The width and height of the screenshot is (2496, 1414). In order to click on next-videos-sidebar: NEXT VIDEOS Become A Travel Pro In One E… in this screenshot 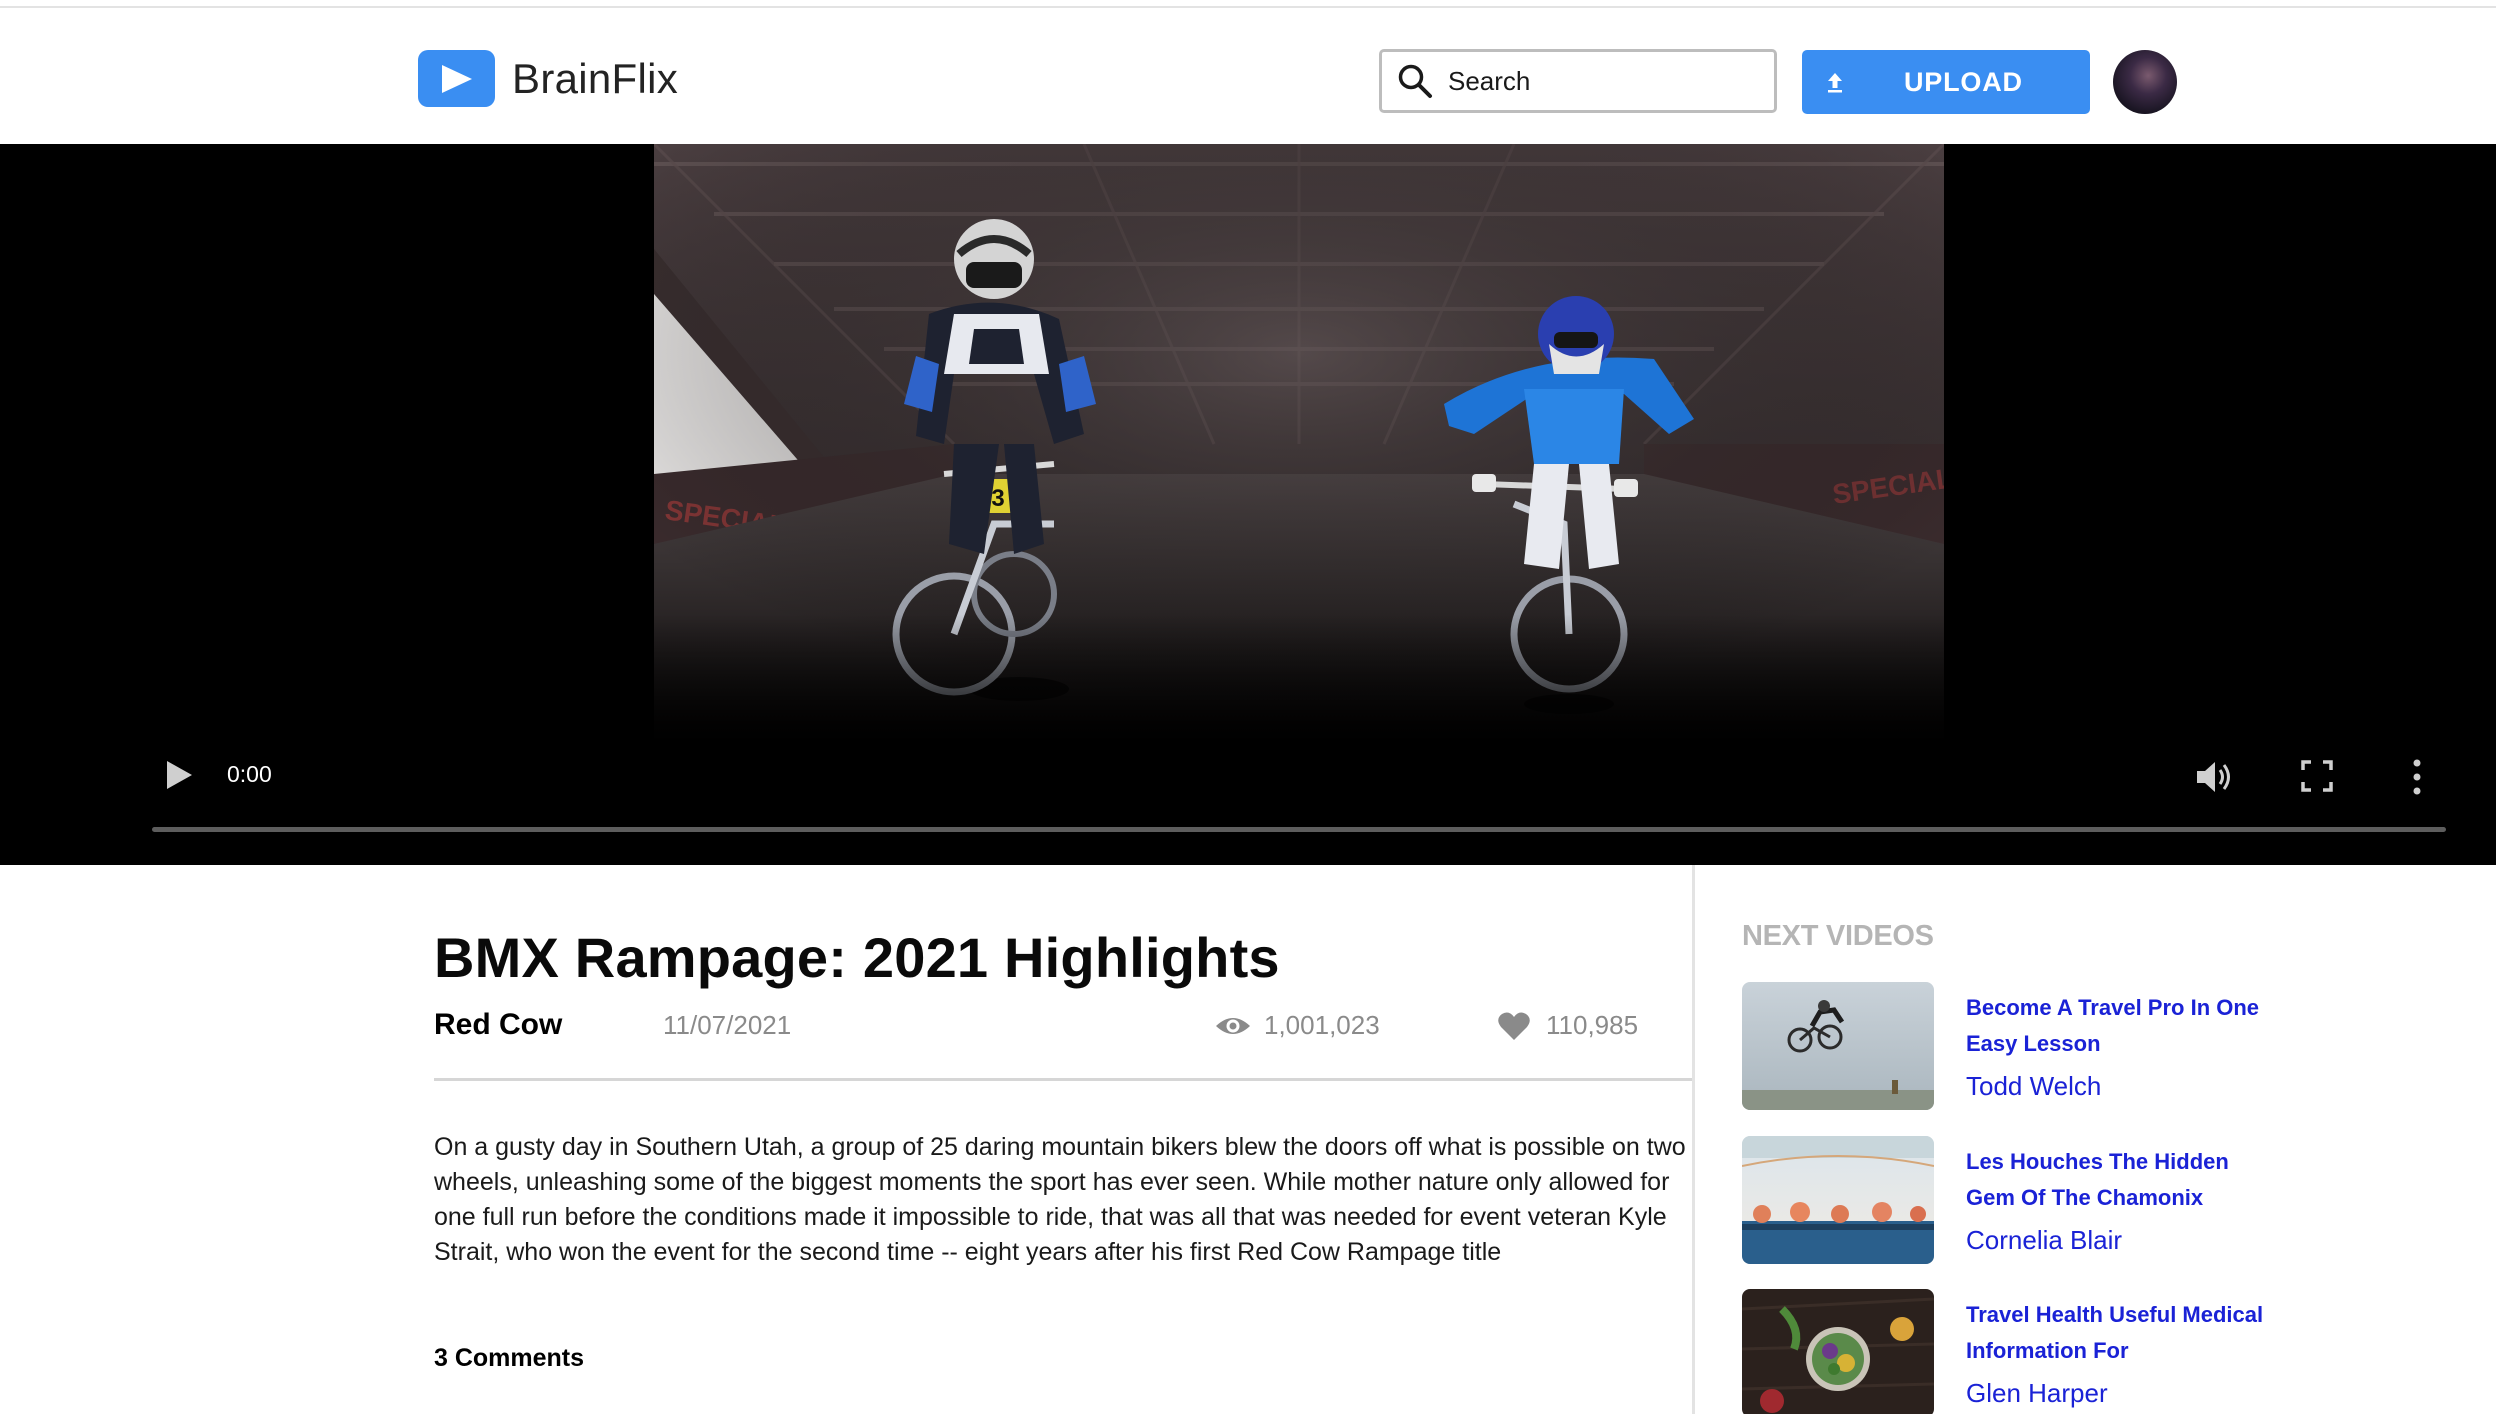, I will do `click(2042, 1139)`.